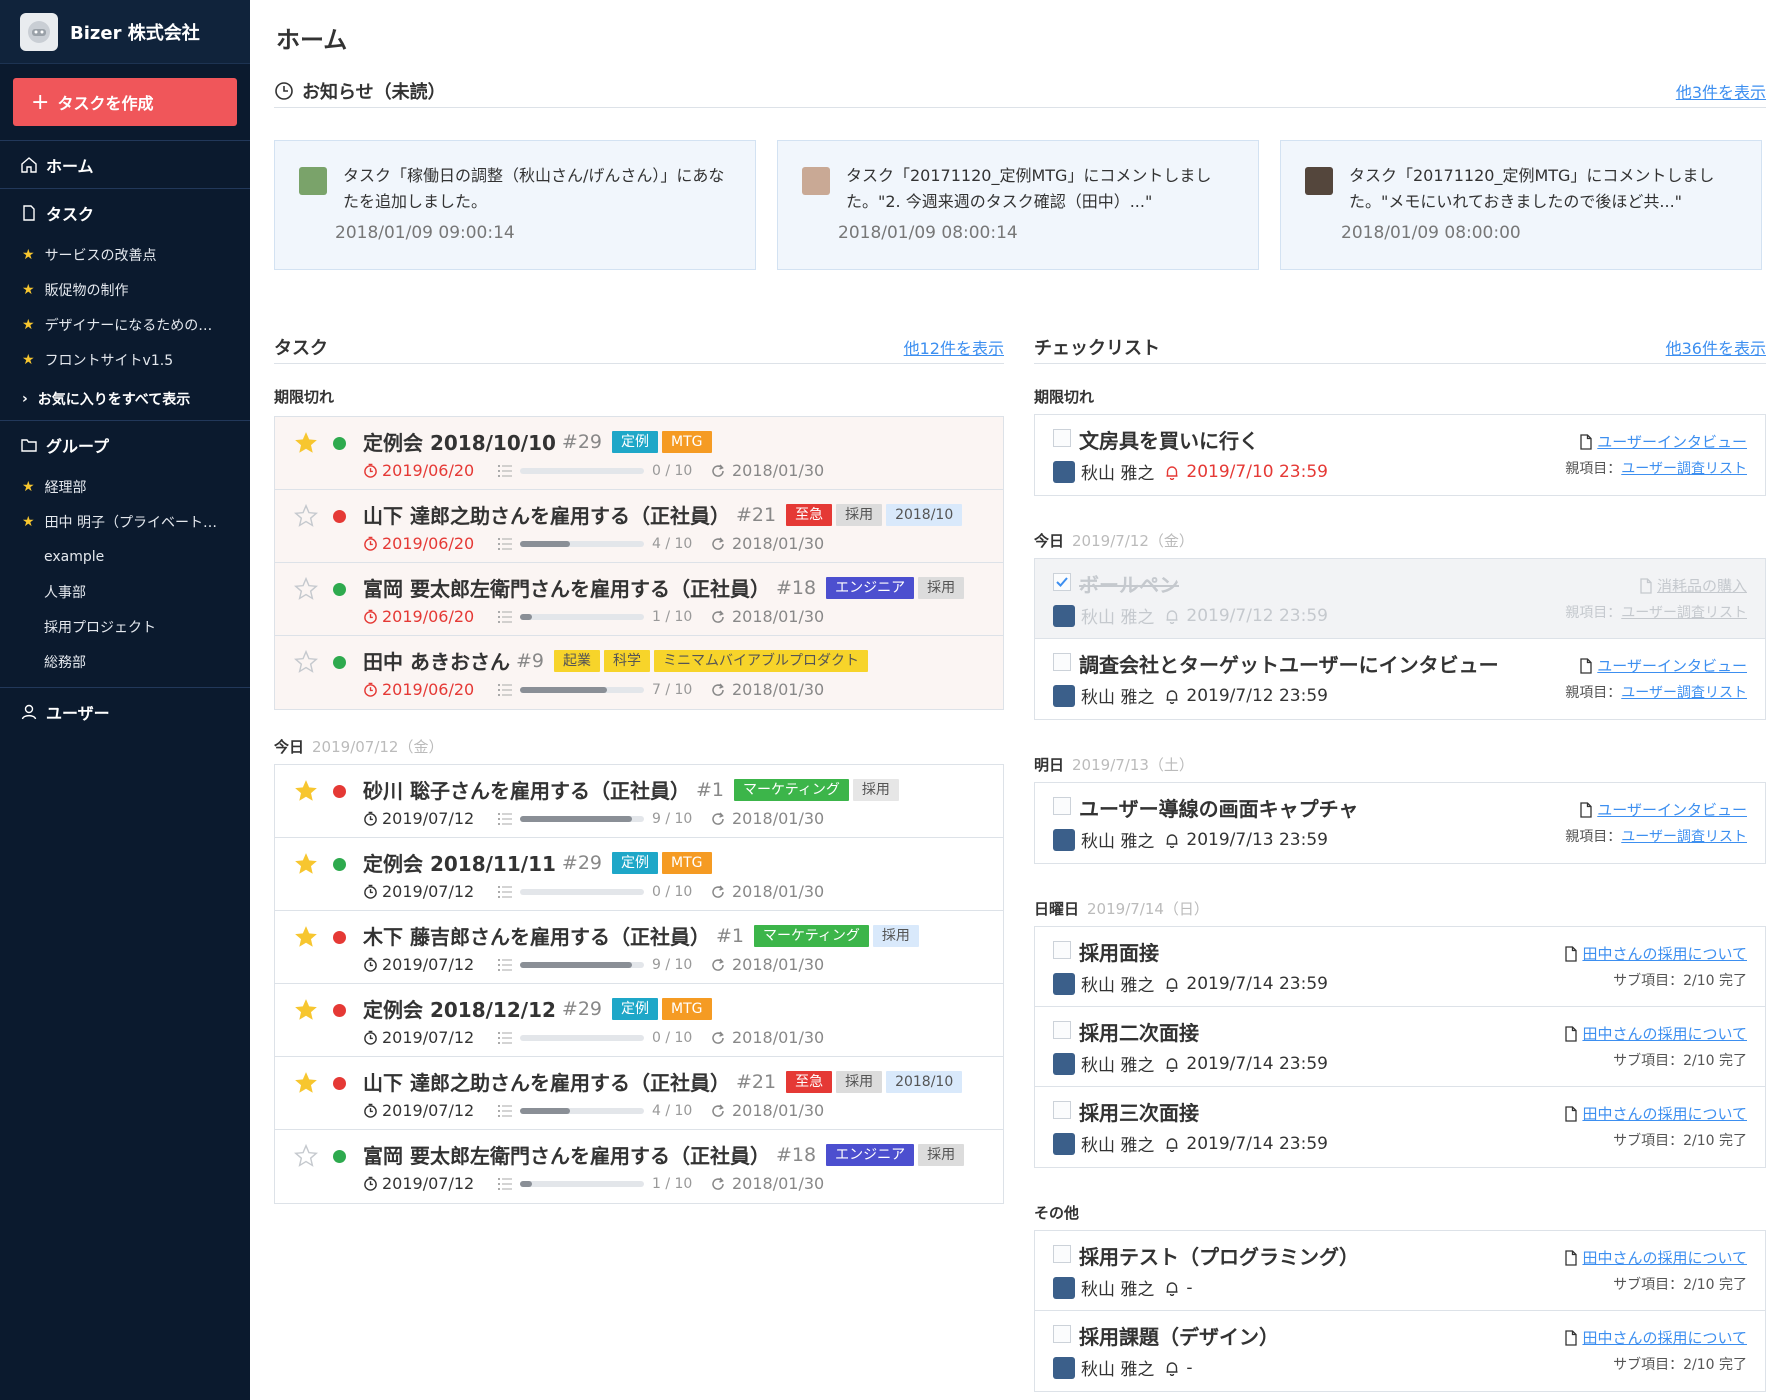  What do you see at coordinates (1219, 1255) in the screenshot?
I see `checklist-item-title: 採用テスト（プログラミング）` at bounding box center [1219, 1255].